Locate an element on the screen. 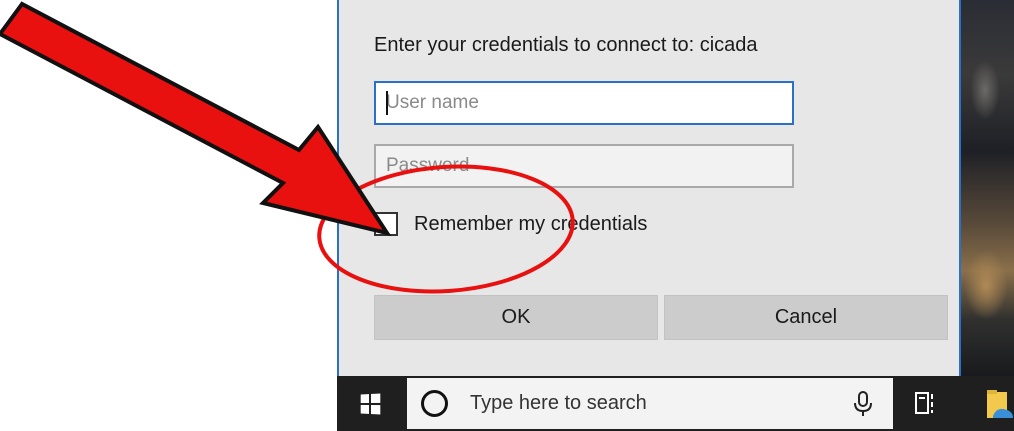 The width and height of the screenshot is (1014, 431). windows-logo-icon is located at coordinates (370, 403).